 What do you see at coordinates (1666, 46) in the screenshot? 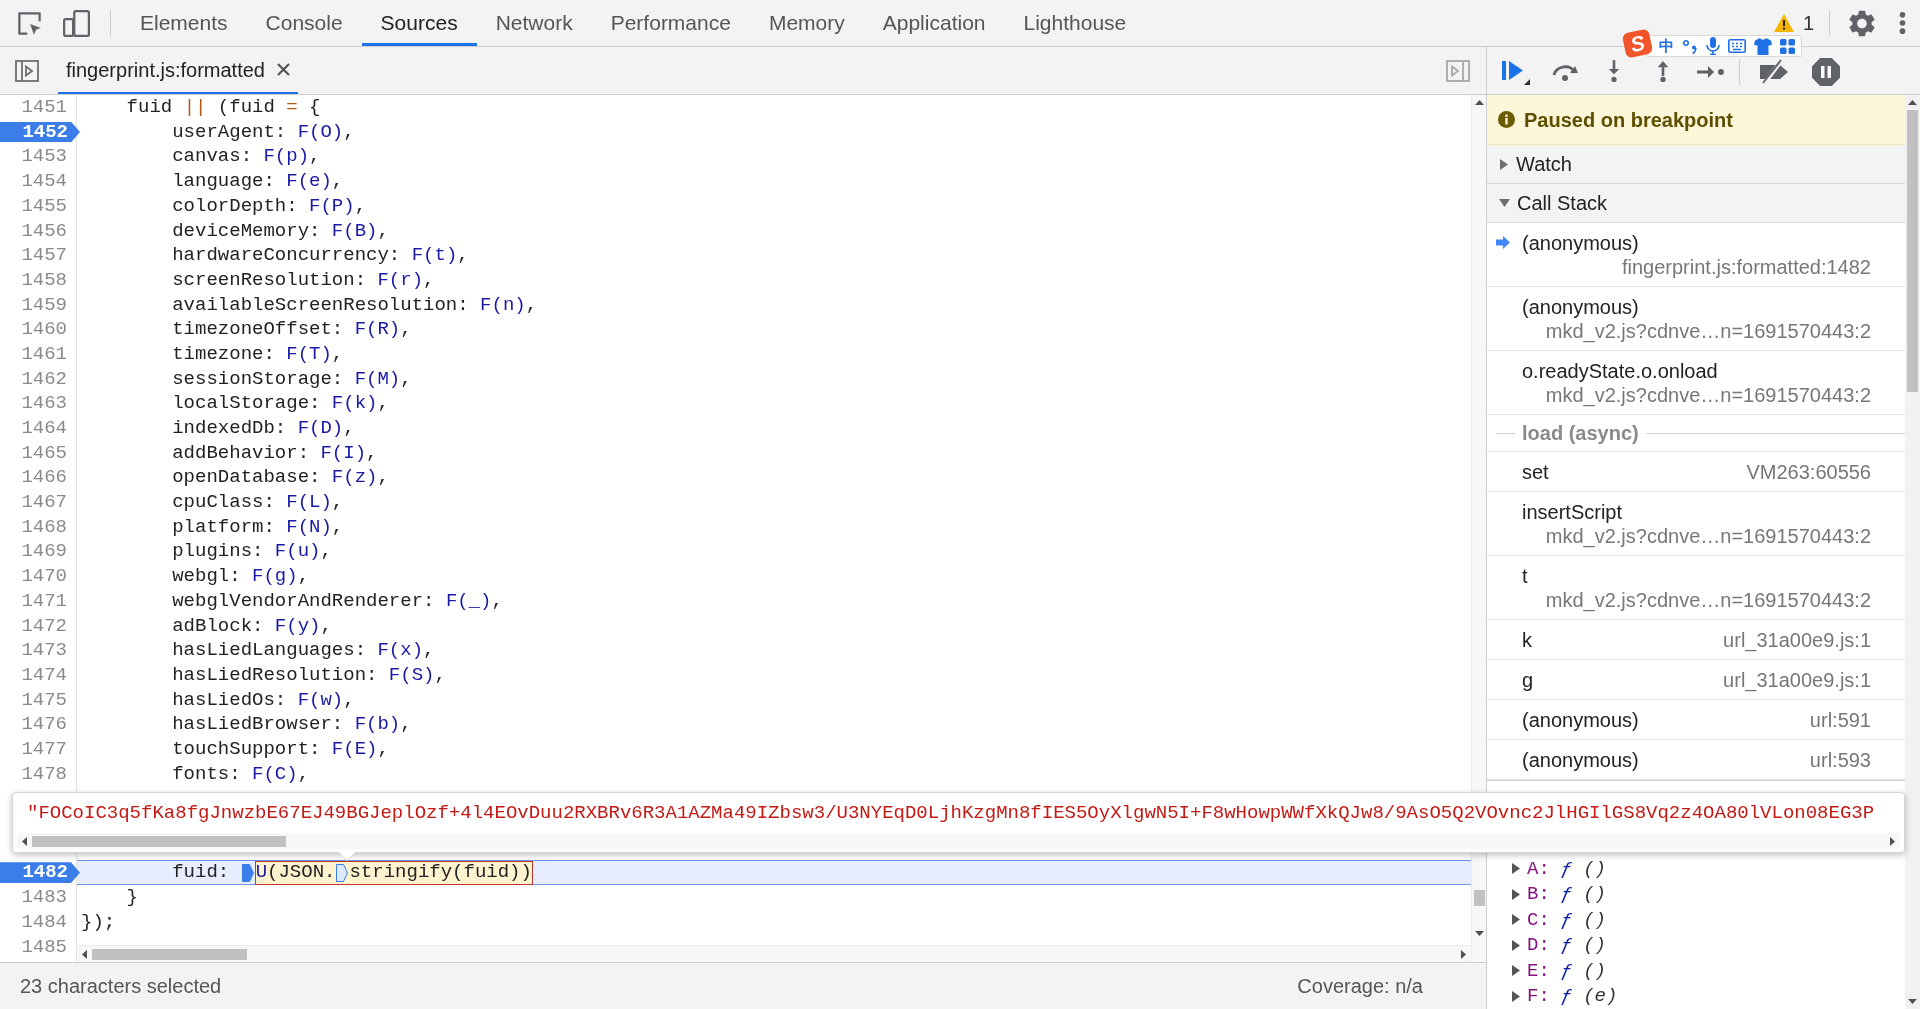
I see `ime-mode-toggle: 中` at bounding box center [1666, 46].